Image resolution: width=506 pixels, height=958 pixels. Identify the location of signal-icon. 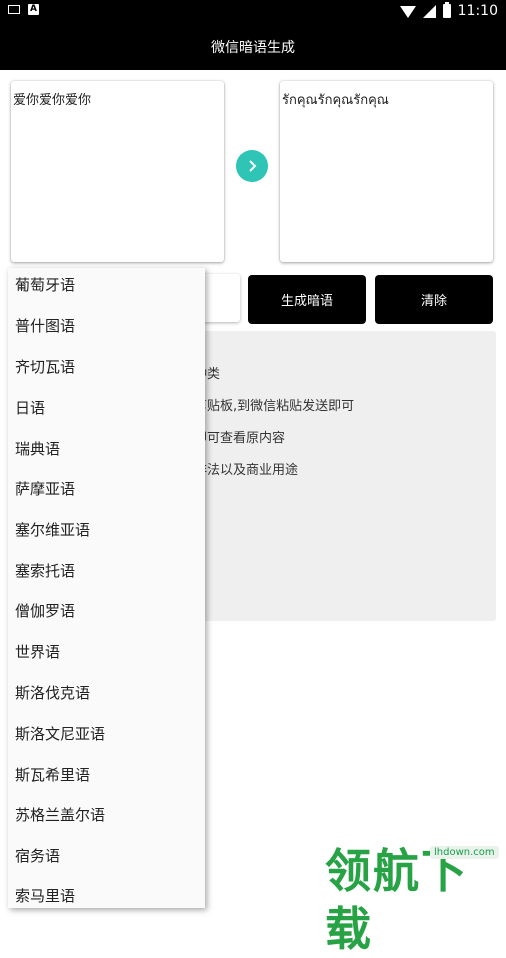
(429, 11).